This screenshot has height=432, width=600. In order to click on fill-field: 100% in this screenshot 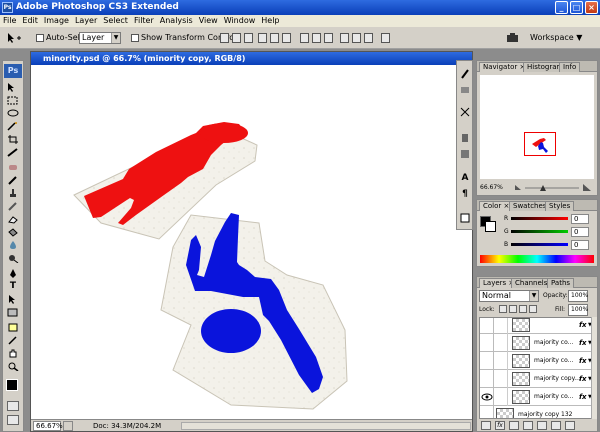, I will do `click(578, 310)`.